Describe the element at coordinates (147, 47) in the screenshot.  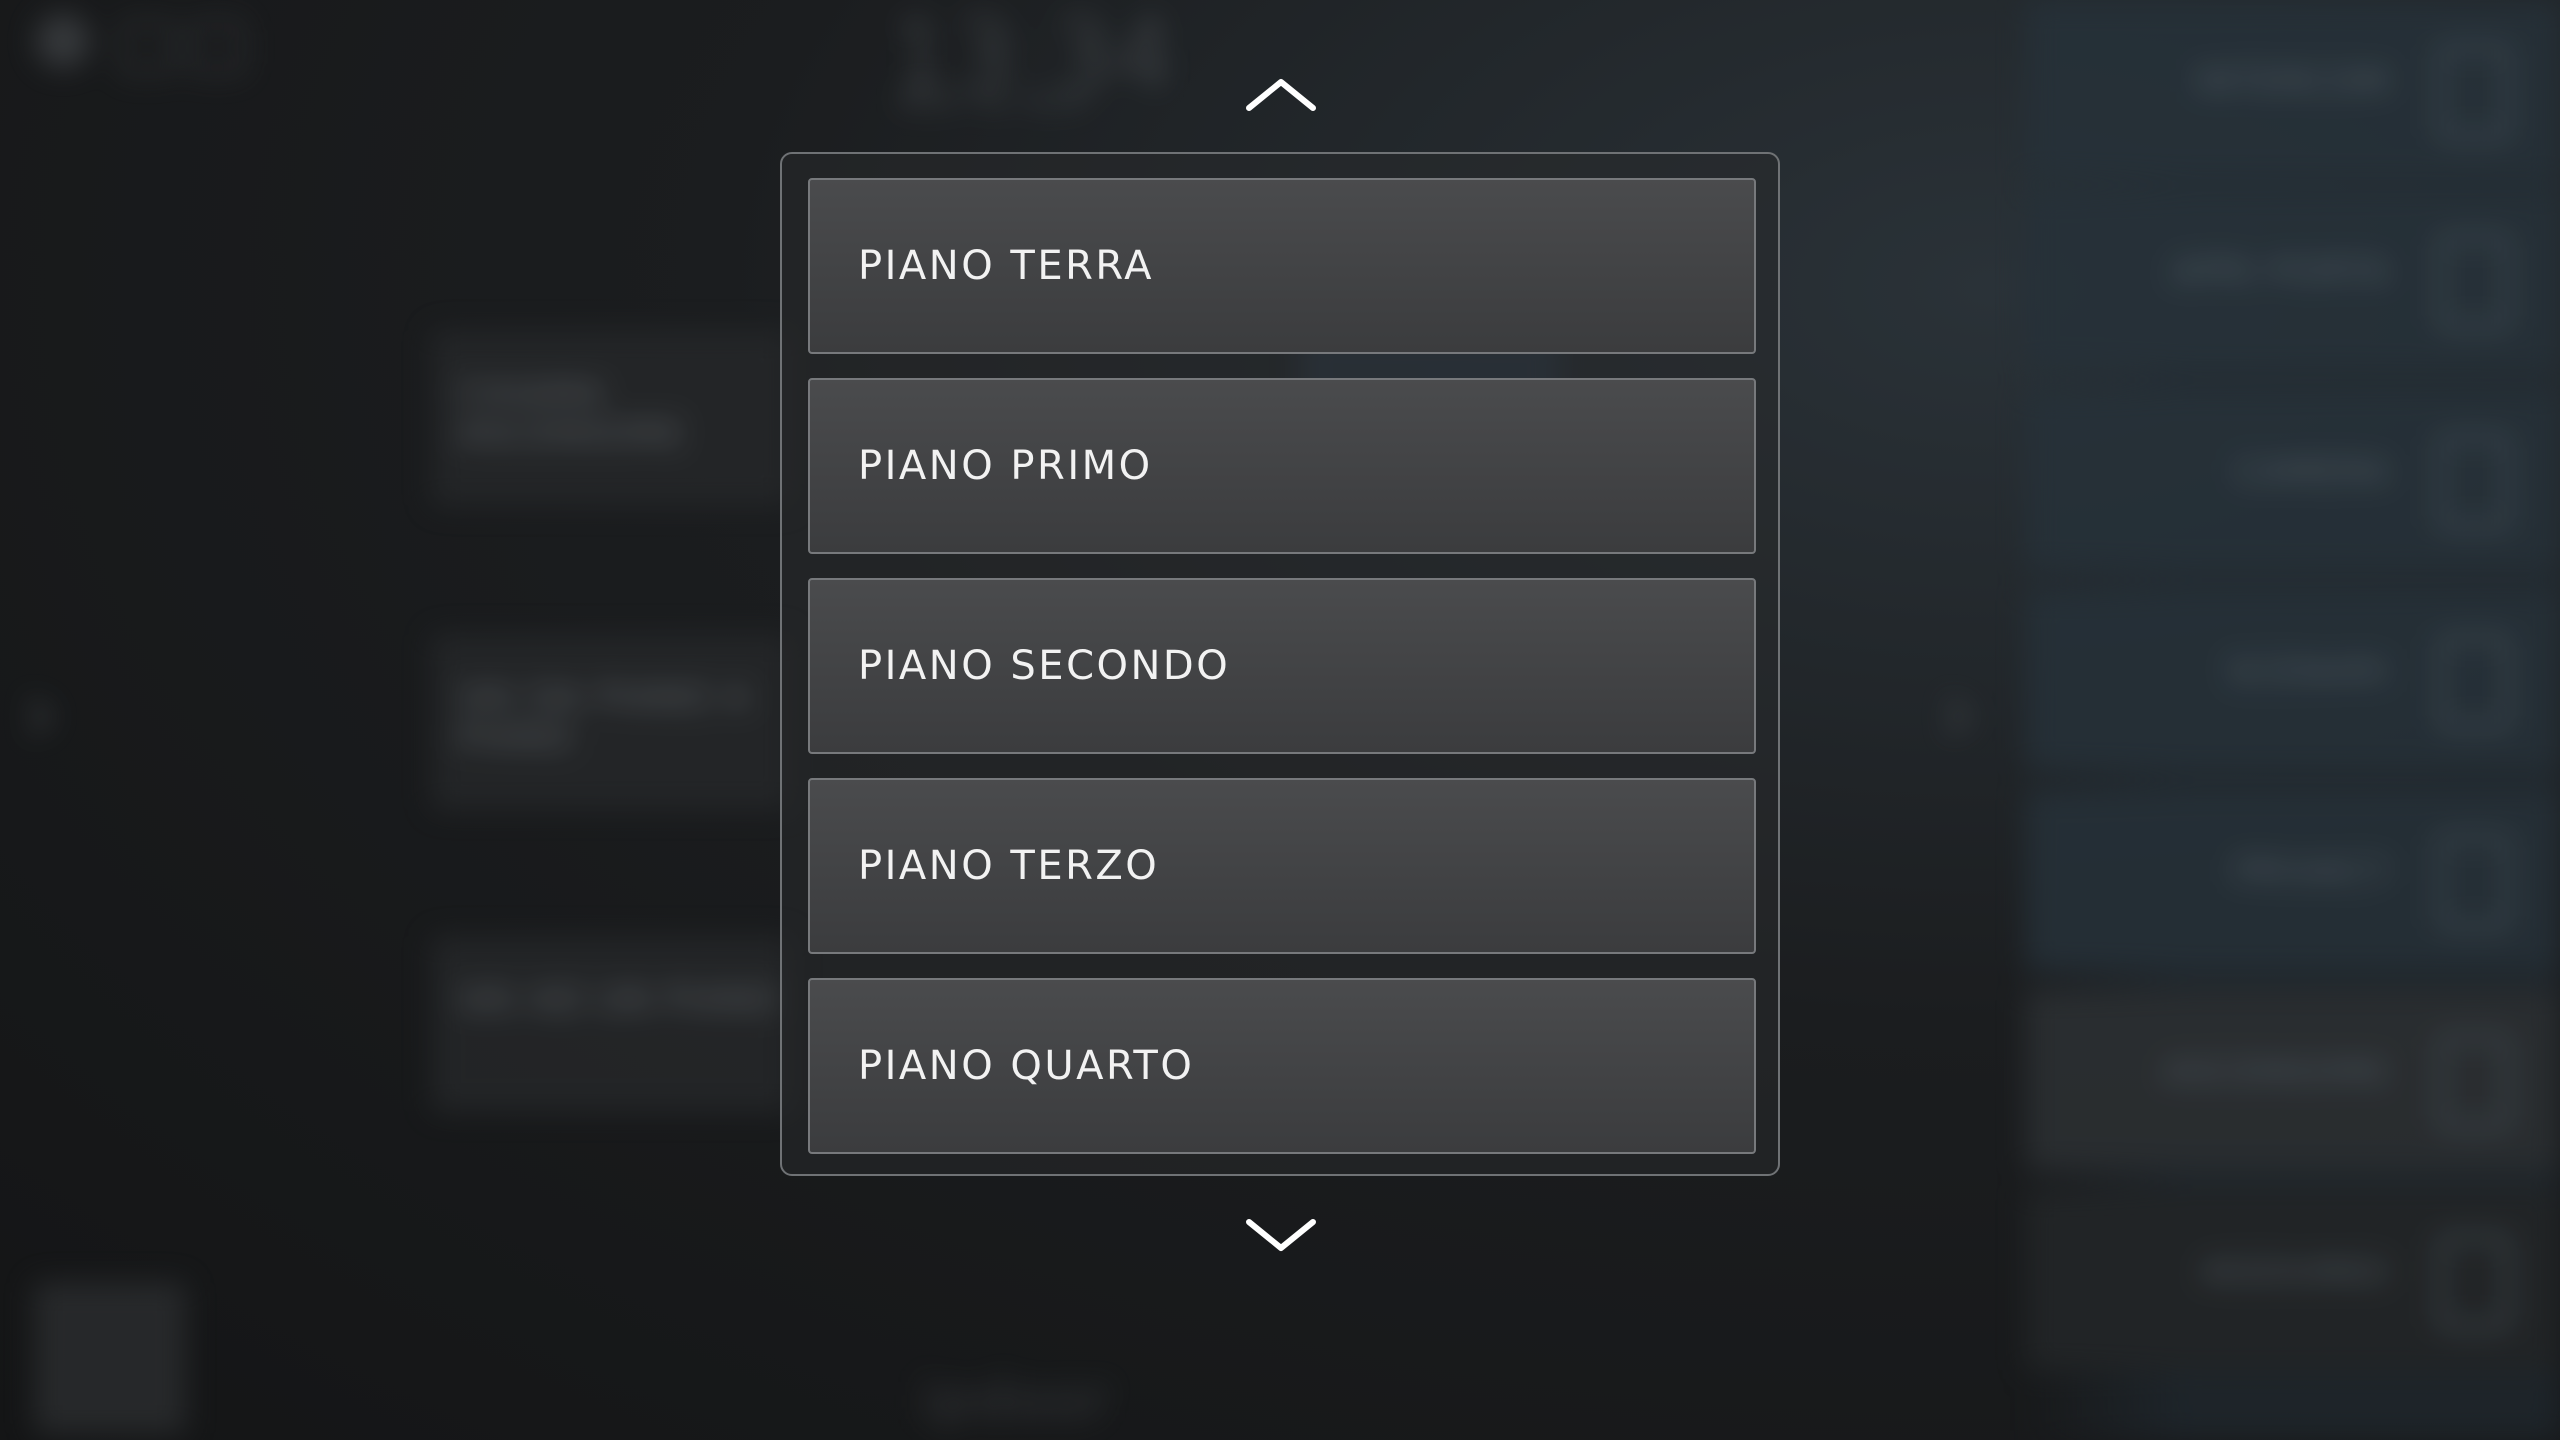
I see `phone-status-icon` at that location.